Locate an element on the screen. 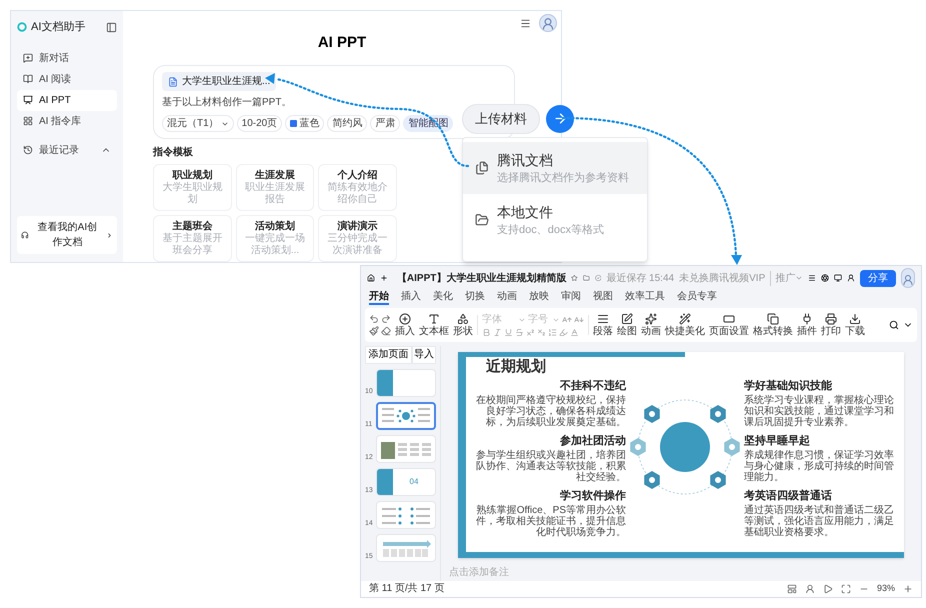 This screenshot has height=608, width=926. menu-tab: 视图 is located at coordinates (603, 298).